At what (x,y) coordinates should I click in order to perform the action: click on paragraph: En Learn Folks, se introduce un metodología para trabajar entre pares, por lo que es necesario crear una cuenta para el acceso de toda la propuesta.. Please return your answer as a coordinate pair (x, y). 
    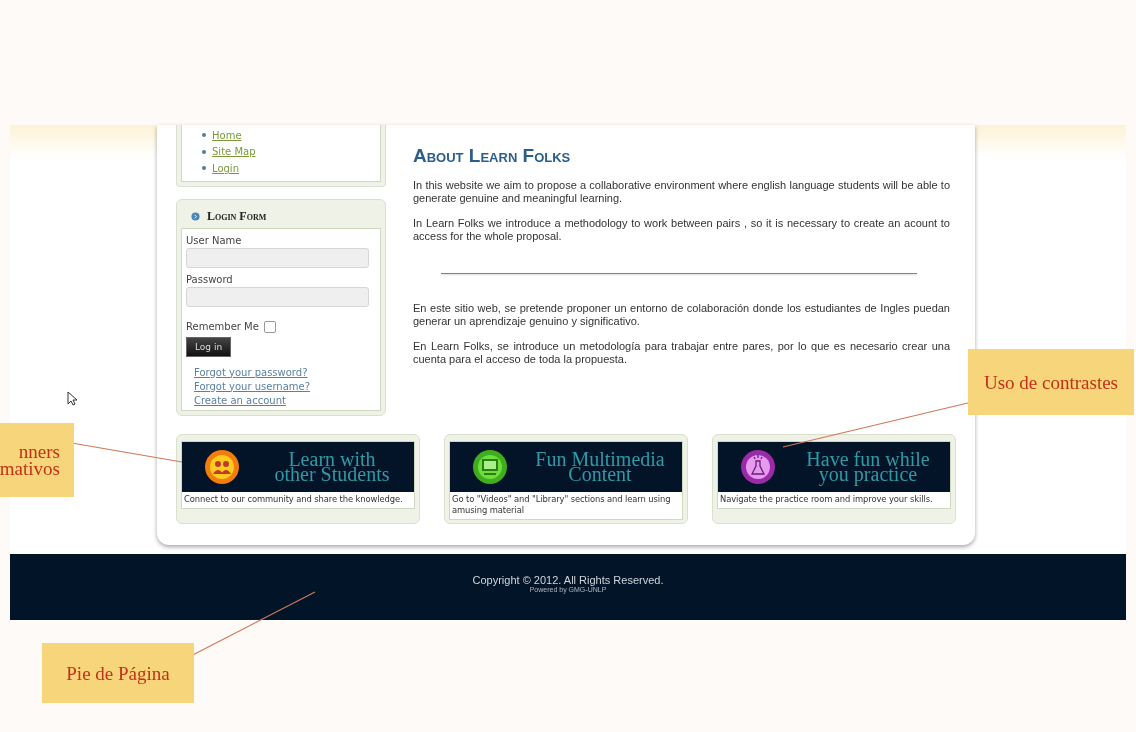
    Looking at the image, I should click on (681, 353).